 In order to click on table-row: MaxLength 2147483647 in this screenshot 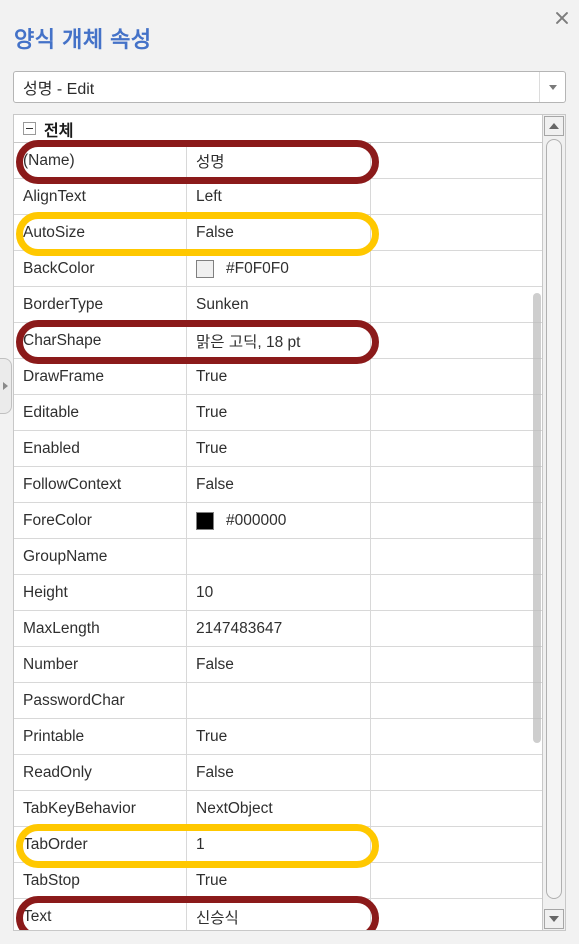, I will do `click(278, 629)`.